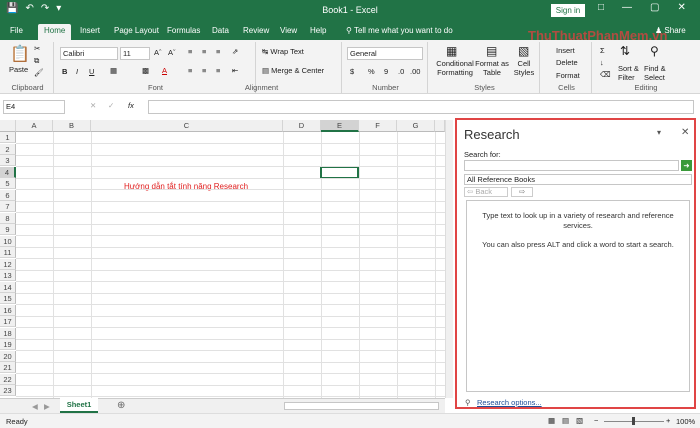 The height and width of the screenshot is (428, 700). What do you see at coordinates (455, 68) in the screenshot?
I see `conditional-formatting-button: Conditional Formatting` at bounding box center [455, 68].